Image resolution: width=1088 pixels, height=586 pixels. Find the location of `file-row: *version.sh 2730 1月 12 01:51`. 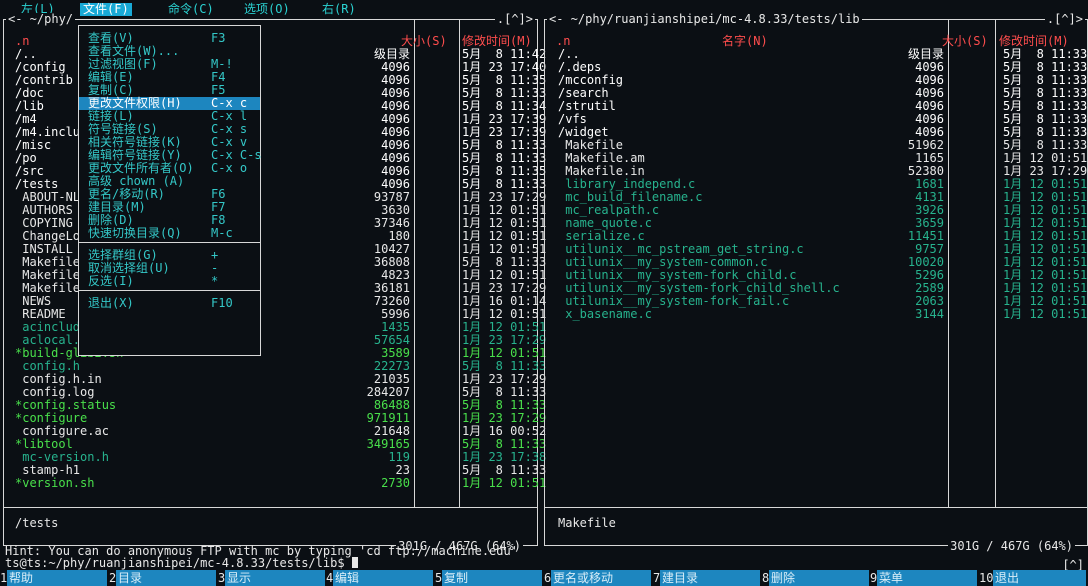

file-row: *version.sh 2730 1月 12 01:51 is located at coordinates (275, 483).